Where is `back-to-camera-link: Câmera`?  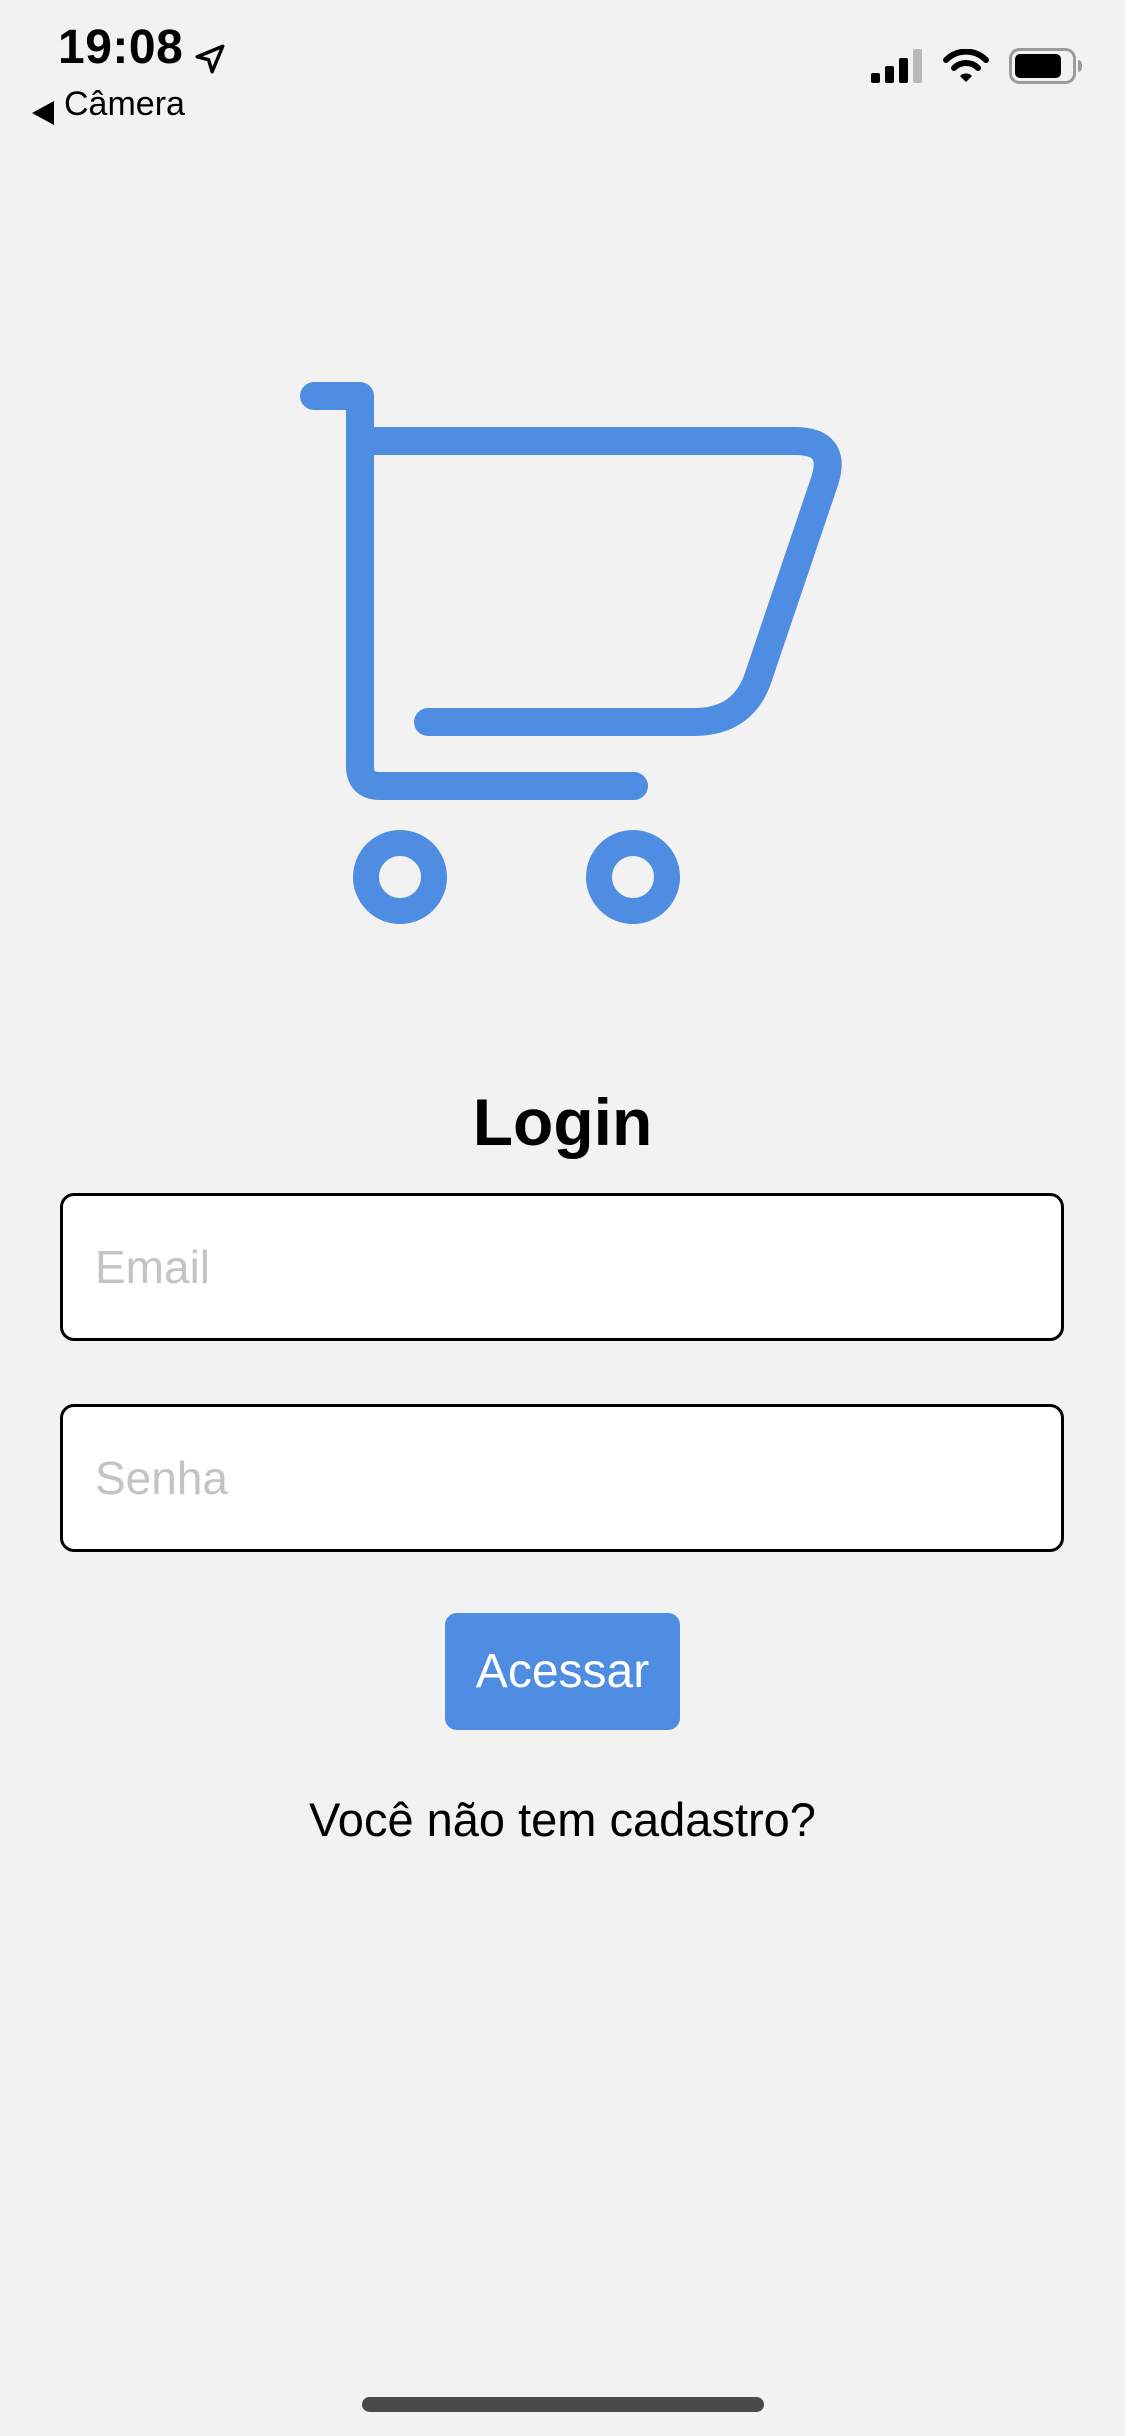 back-to-camera-link: Câmera is located at coordinates (108, 104).